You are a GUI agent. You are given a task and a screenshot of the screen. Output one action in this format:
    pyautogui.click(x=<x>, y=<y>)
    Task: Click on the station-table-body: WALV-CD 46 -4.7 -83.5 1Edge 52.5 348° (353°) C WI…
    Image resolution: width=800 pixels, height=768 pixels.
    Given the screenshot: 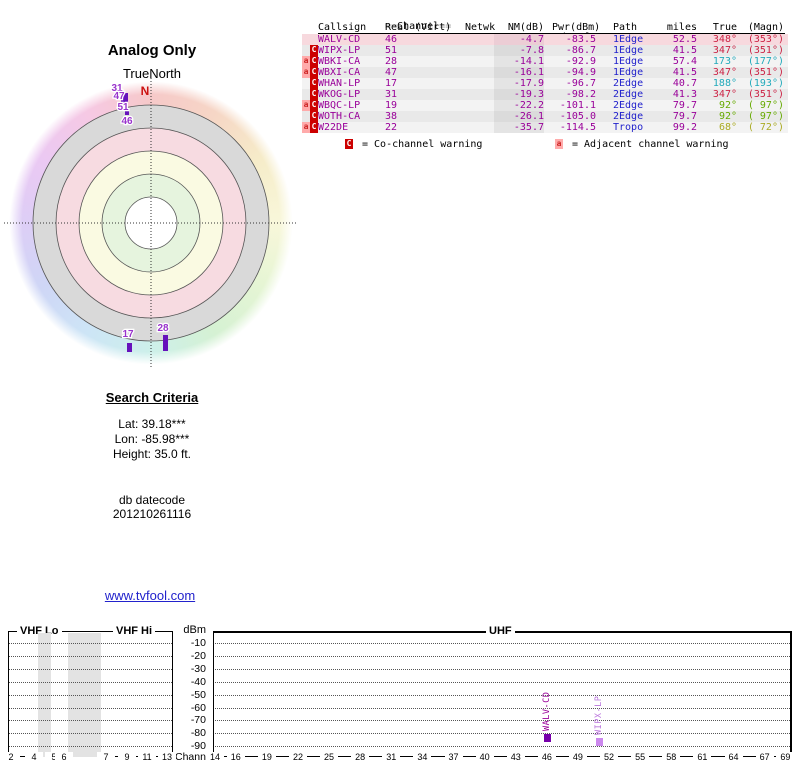 What is the action you would take?
    pyautogui.click(x=545, y=83)
    